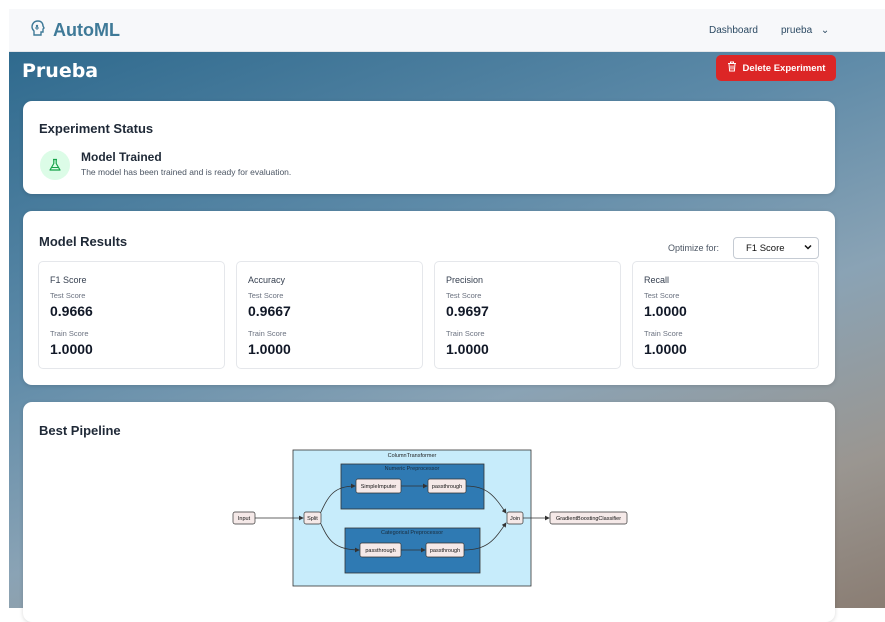  Describe the element at coordinates (379, 487) in the screenshot. I see `node-simple-imputer-label: SimpleImputer` at that location.